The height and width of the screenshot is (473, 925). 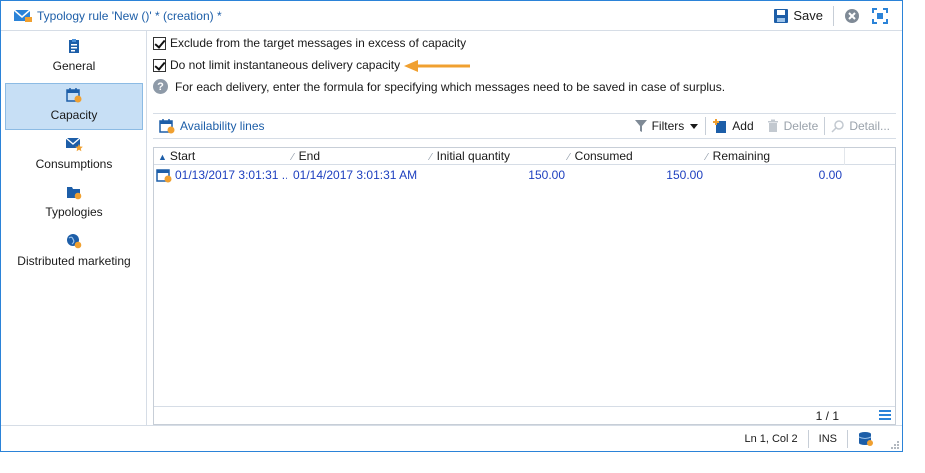 I want to click on sidebar-item-label: General, so click(x=74, y=66).